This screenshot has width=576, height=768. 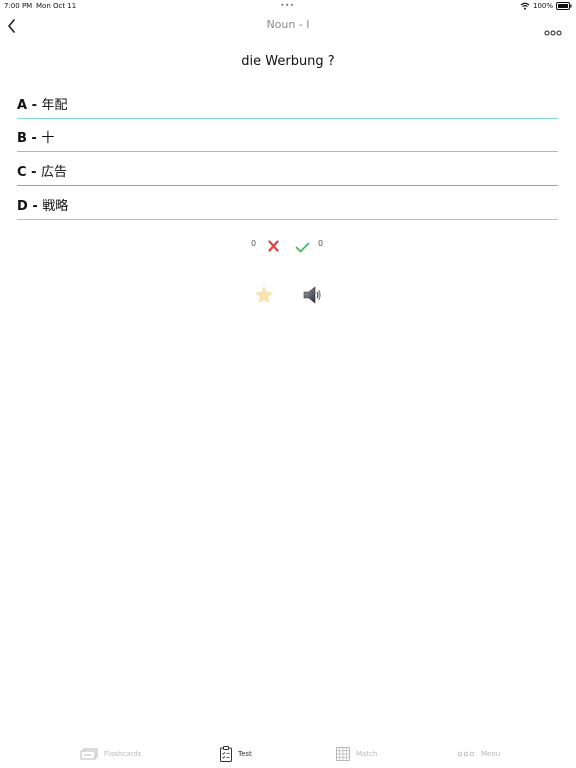 What do you see at coordinates (542, 6) in the screenshot?
I see `battery-percent: 100%` at bounding box center [542, 6].